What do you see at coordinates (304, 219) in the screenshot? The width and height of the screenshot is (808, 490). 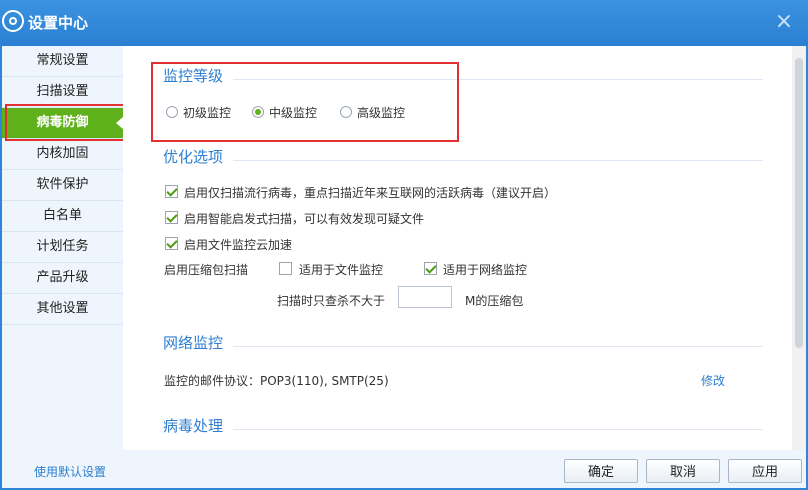 I see `checkbox-heuristic-label: 启用智能启发式扫描，可以有效发现可疑文件` at bounding box center [304, 219].